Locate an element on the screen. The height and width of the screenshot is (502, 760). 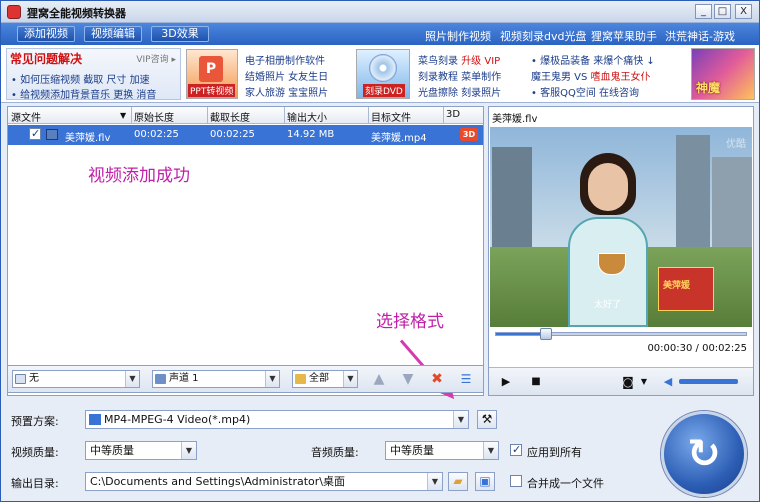
banner-link-burn: 菜鸟刻录 升级 VIP is located at coordinates (459, 59).